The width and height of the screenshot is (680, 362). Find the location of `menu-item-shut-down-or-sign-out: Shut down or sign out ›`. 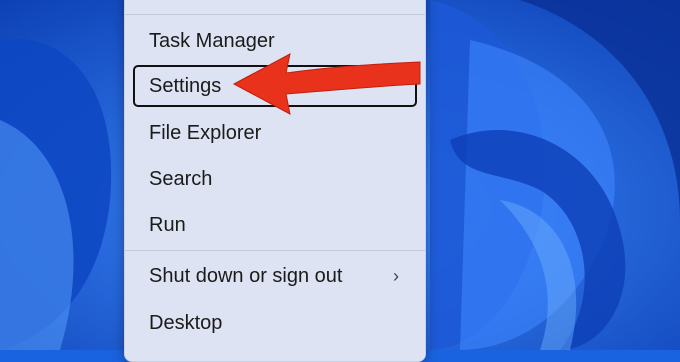

menu-item-shut-down-or-sign-out: Shut down or sign out › is located at coordinates (275, 276).